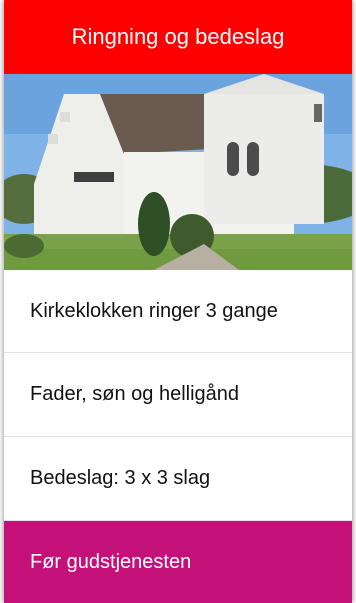  I want to click on list-item-label: Kirkeklokken ringer 3 gange, so click(154, 310).